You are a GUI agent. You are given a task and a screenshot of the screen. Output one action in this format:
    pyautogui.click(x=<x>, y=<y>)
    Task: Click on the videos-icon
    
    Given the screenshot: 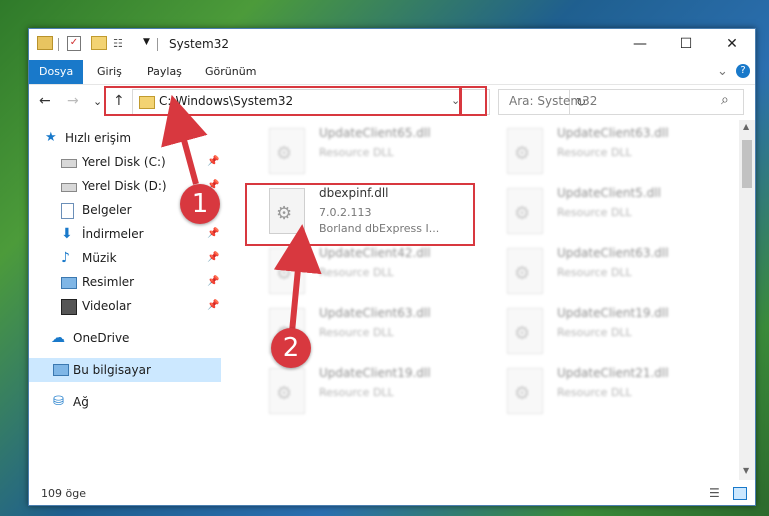 What is the action you would take?
    pyautogui.click(x=69, y=307)
    